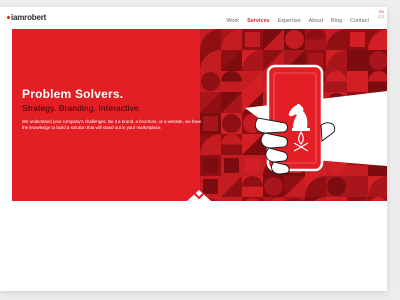 The width and height of the screenshot is (400, 300). What do you see at coordinates (359, 21) in the screenshot?
I see `nav-item-contact: Contact` at bounding box center [359, 21].